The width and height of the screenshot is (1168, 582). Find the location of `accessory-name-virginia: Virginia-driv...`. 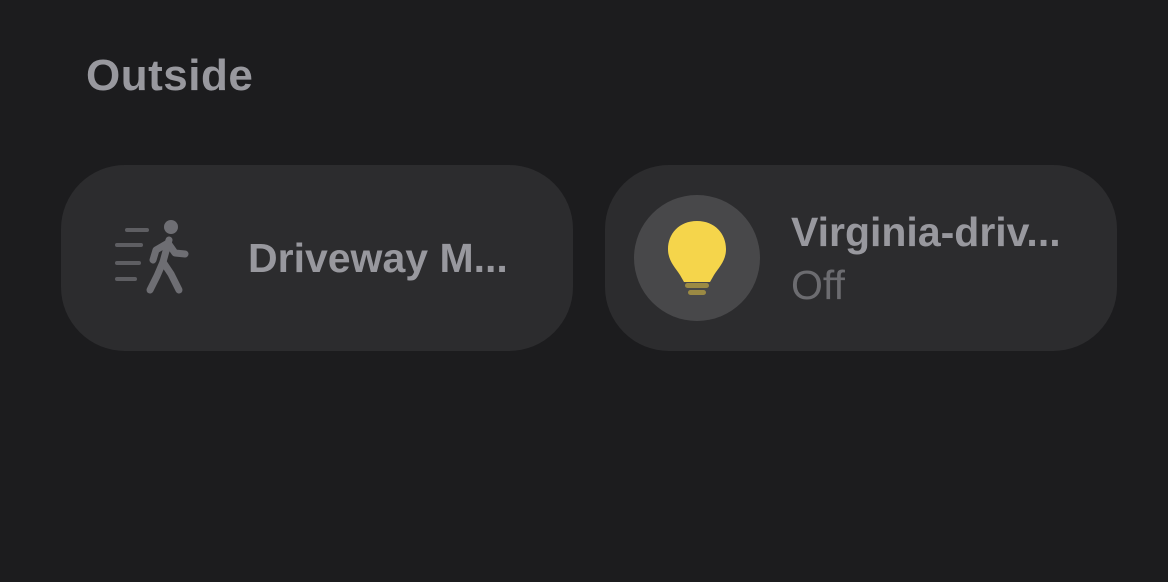

accessory-name-virginia: Virginia-driv... is located at coordinates (926, 232).